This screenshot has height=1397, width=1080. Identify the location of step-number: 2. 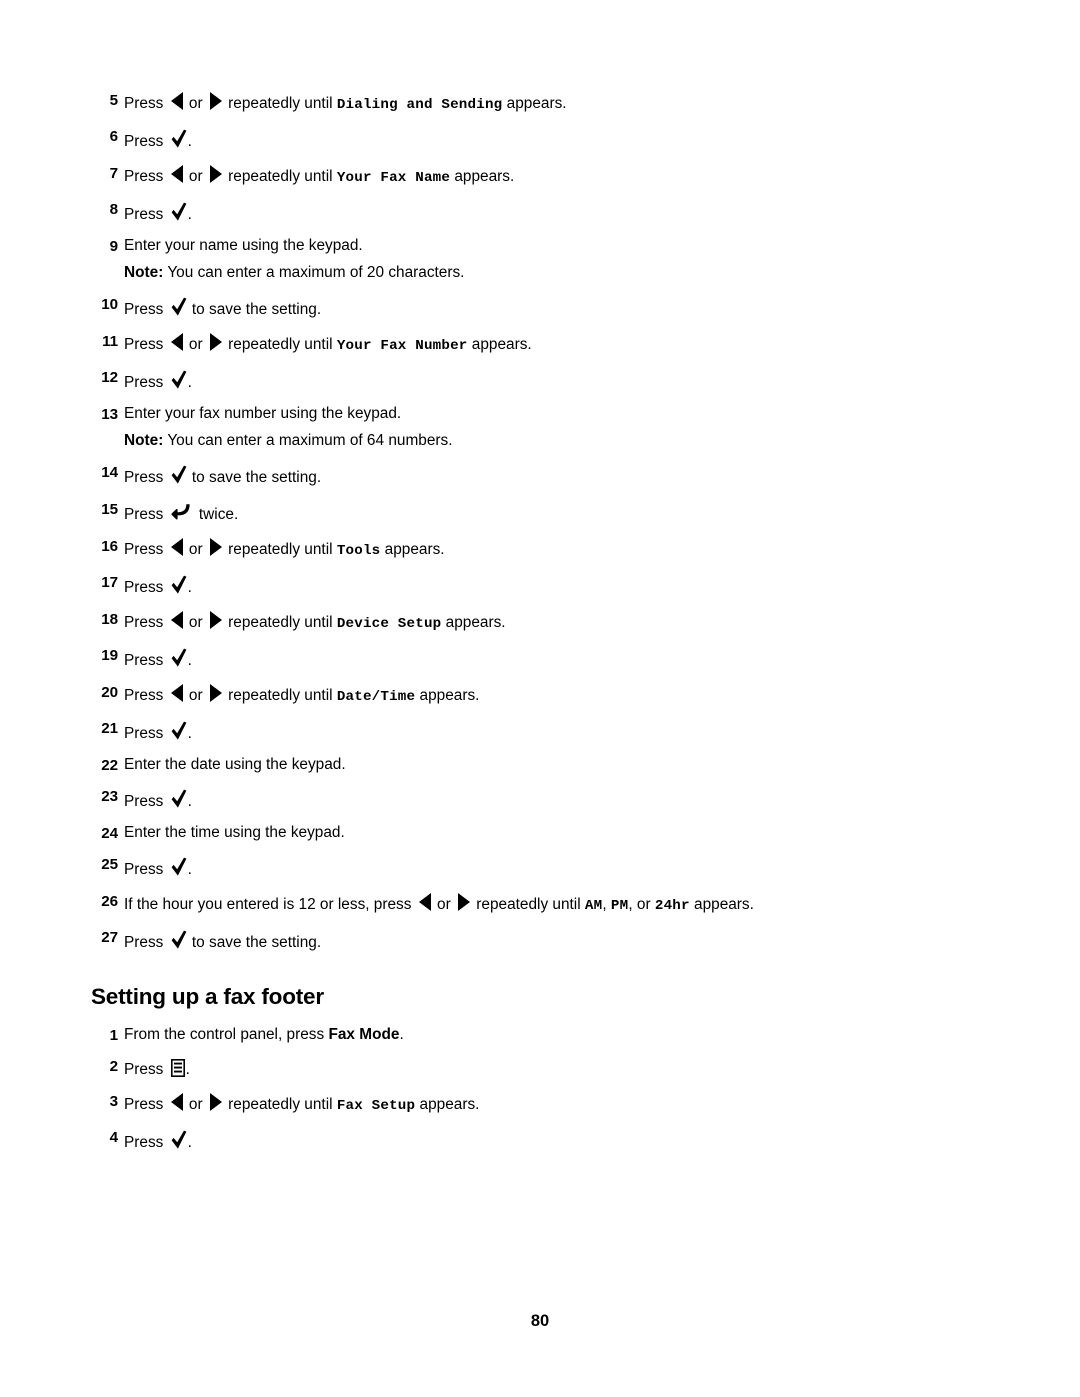
(113, 1066).